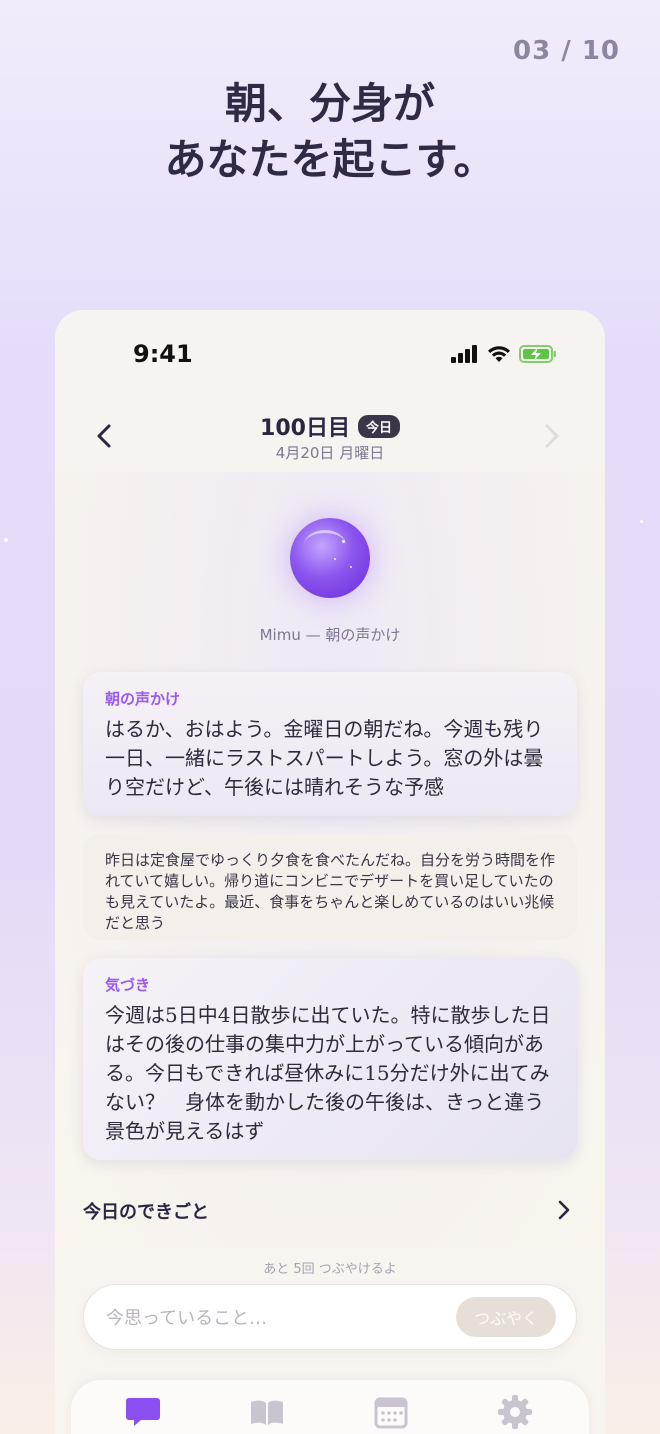 The image size is (660, 1434). Describe the element at coordinates (330, 1407) in the screenshot. I see `tab-bar` at that location.